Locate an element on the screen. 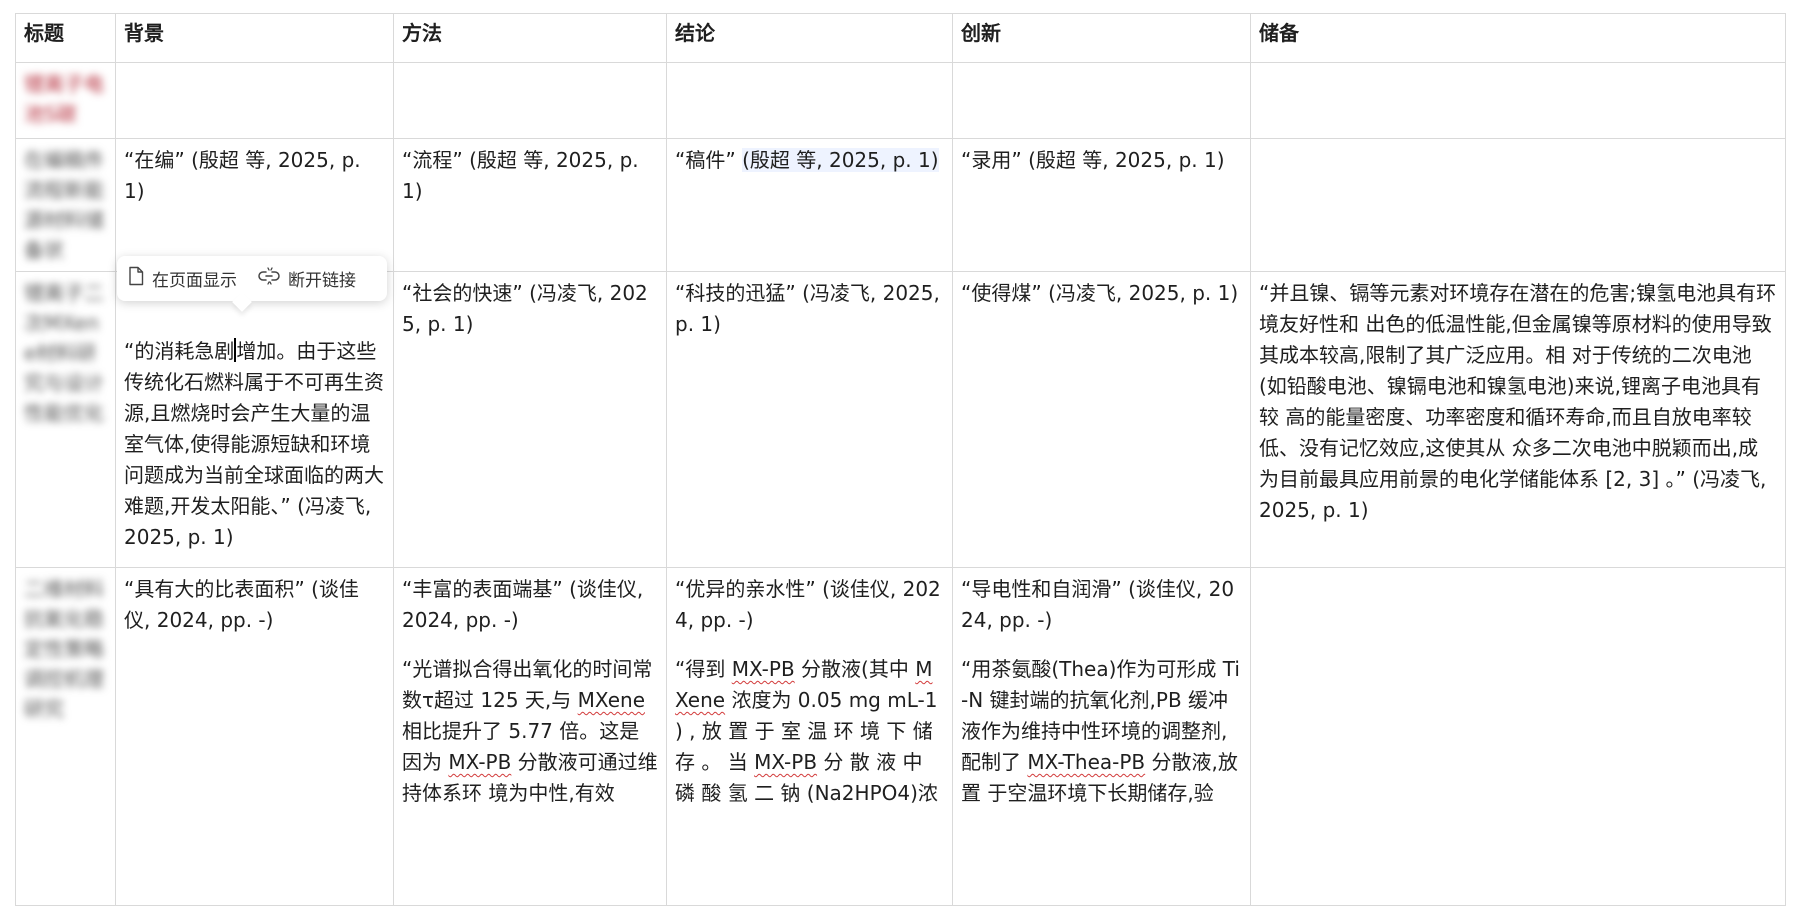 Image resolution: width=1796 pixels, height=906 pixels. cell-innovation: “录用” (殷超 等, 2025, p. 1) is located at coordinates (1101, 205).